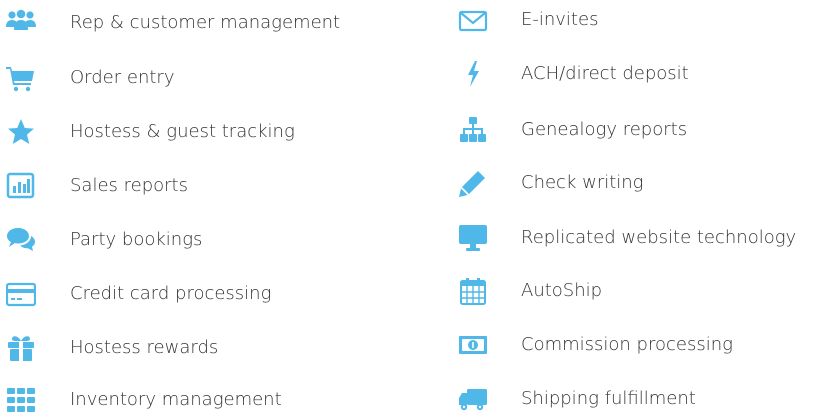  Describe the element at coordinates (582, 182) in the screenshot. I see `feature-label: Check writing` at that location.